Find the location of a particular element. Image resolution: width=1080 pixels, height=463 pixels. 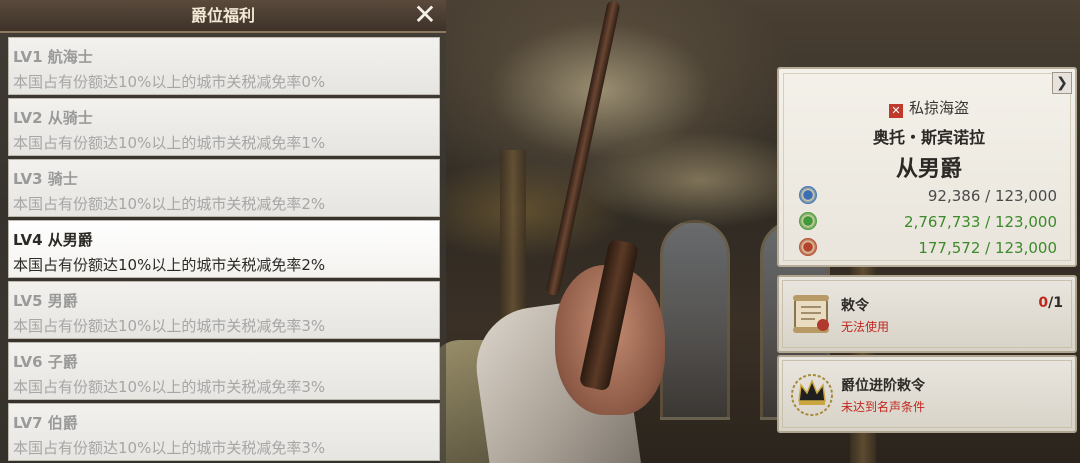

promotion-status: 未达到名声条件 is located at coordinates (883, 407).